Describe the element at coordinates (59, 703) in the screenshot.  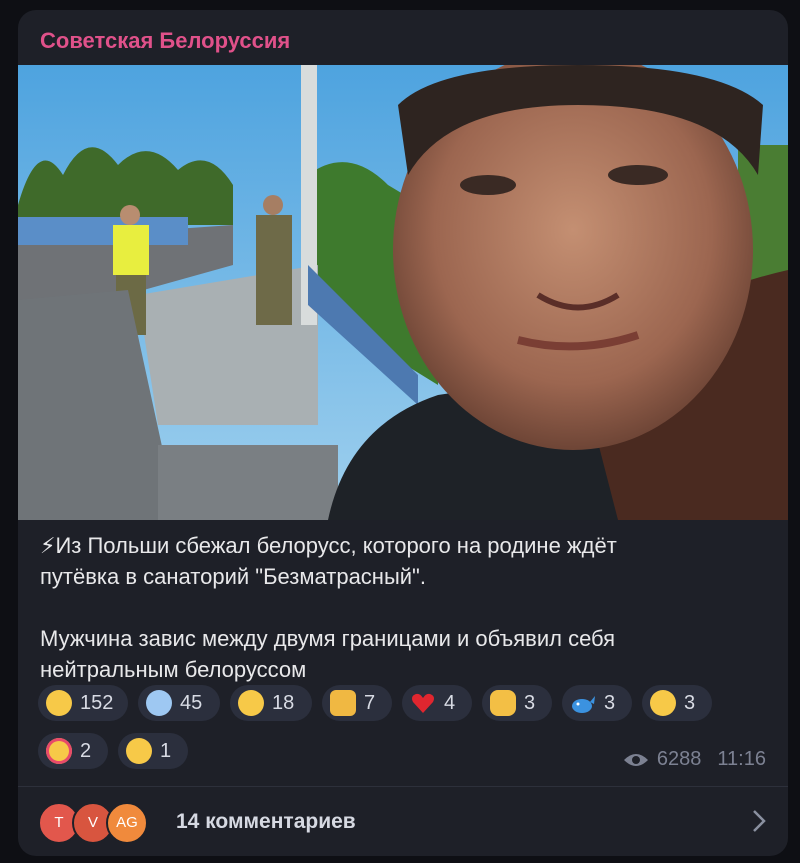
I see `crying-face-icon` at that location.